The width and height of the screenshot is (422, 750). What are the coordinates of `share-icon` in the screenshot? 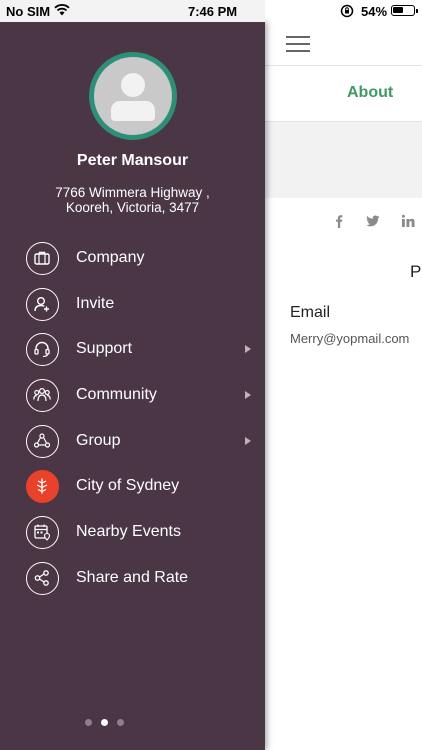 It's located at (42, 578).